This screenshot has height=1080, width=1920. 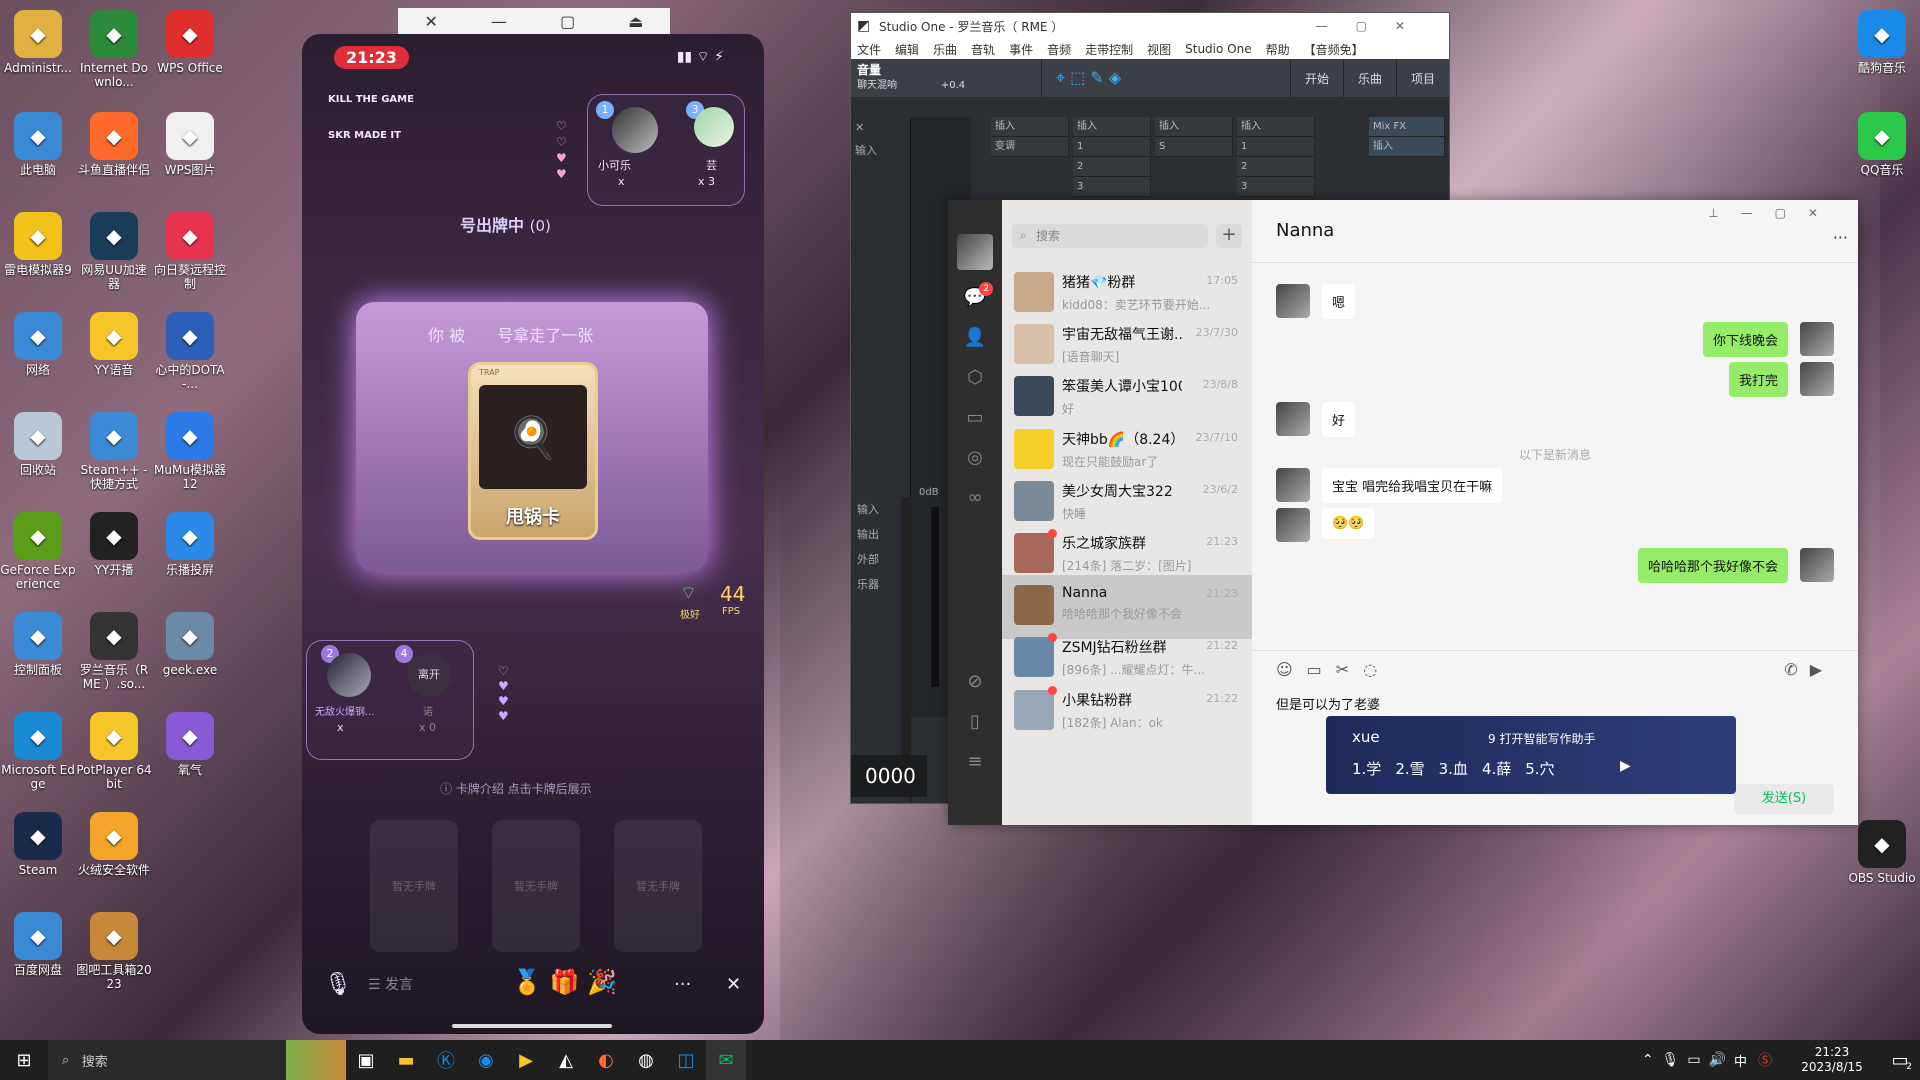 What do you see at coordinates (868, 584) in the screenshot?
I see `mixer-side-label: 乐器` at bounding box center [868, 584].